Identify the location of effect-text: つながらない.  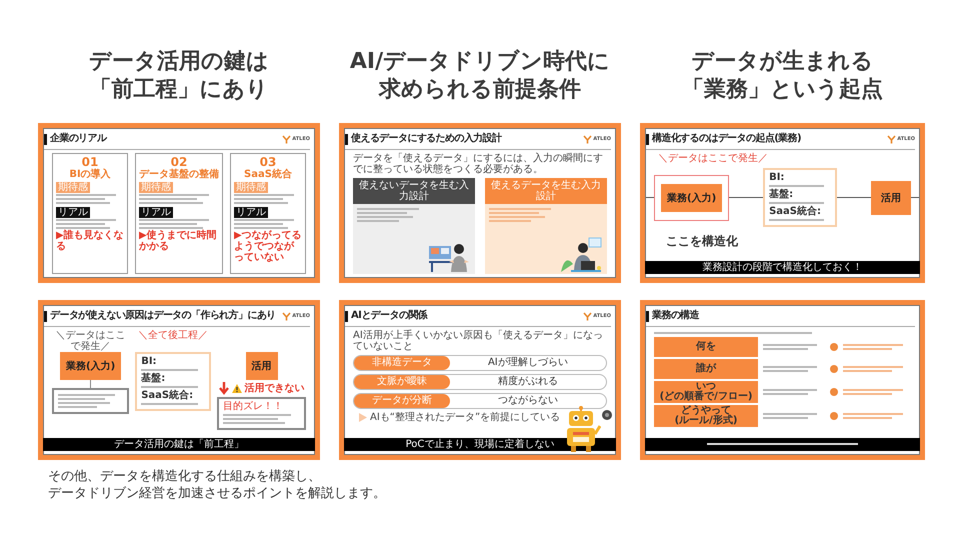
(527, 401).